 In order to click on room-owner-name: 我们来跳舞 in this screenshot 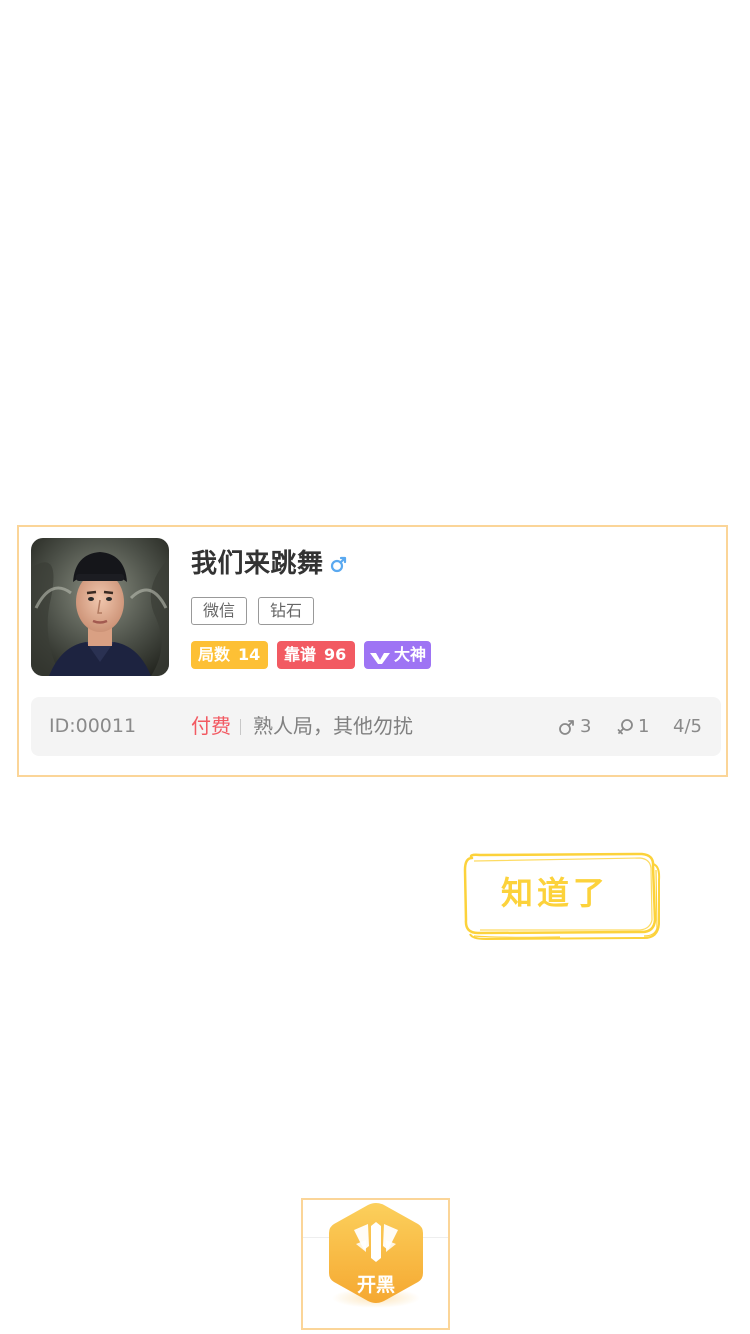, I will do `click(257, 563)`.